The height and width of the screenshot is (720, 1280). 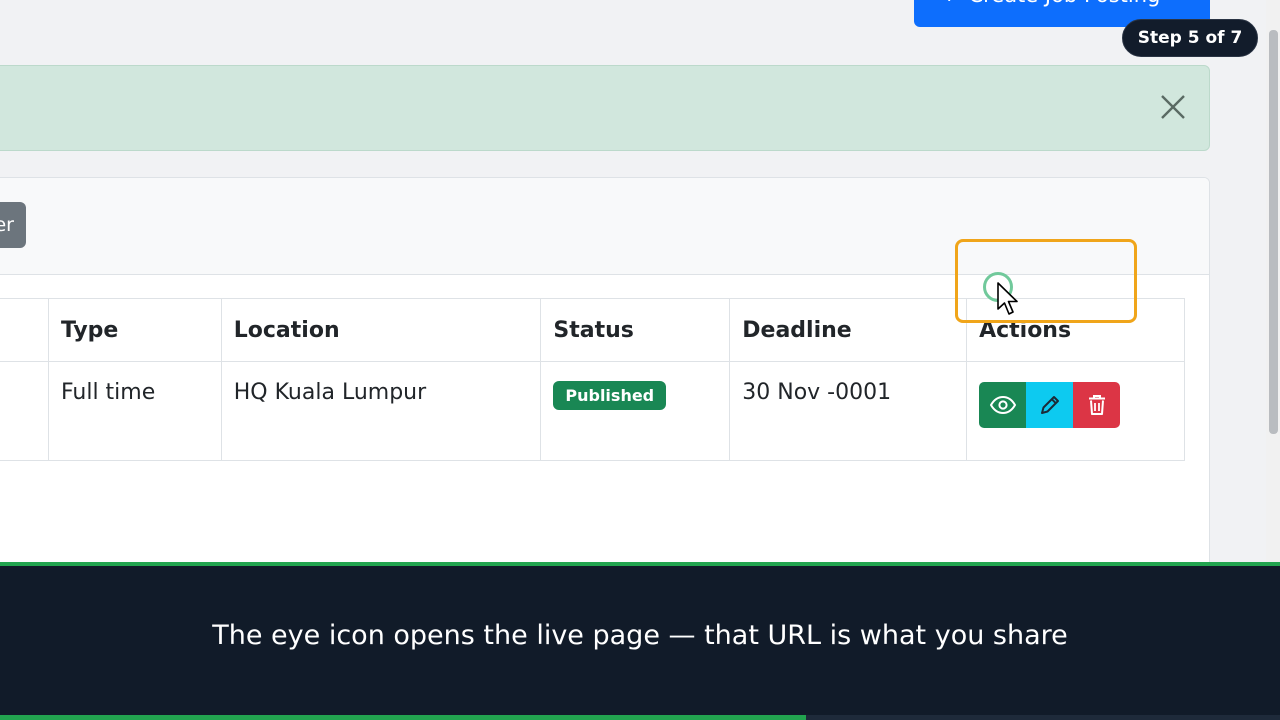 What do you see at coordinates (134, 411) in the screenshot?
I see `cell-type: Full time` at bounding box center [134, 411].